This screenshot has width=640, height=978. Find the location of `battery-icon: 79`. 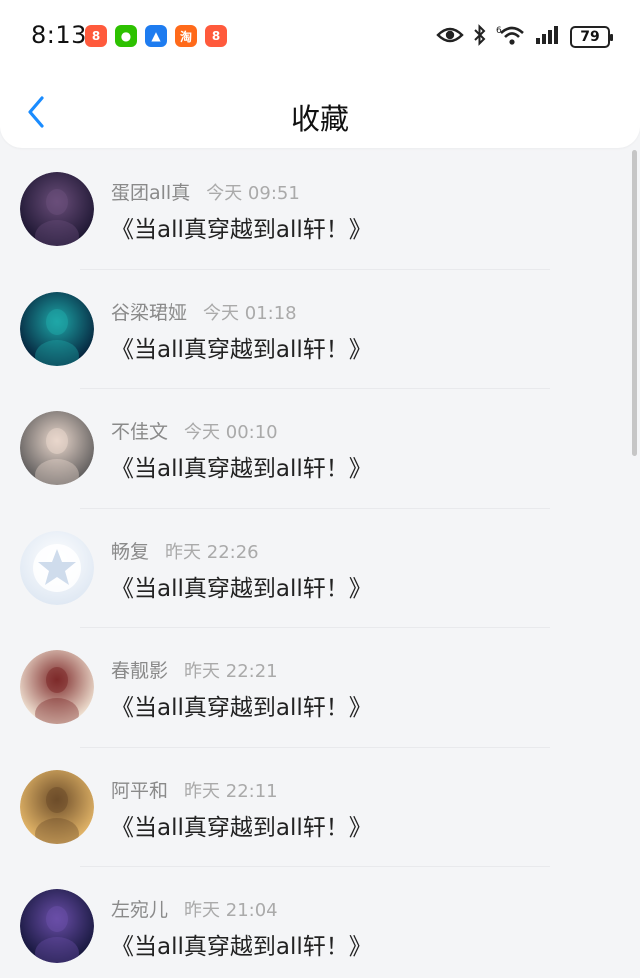

battery-icon: 79 is located at coordinates (591, 37).